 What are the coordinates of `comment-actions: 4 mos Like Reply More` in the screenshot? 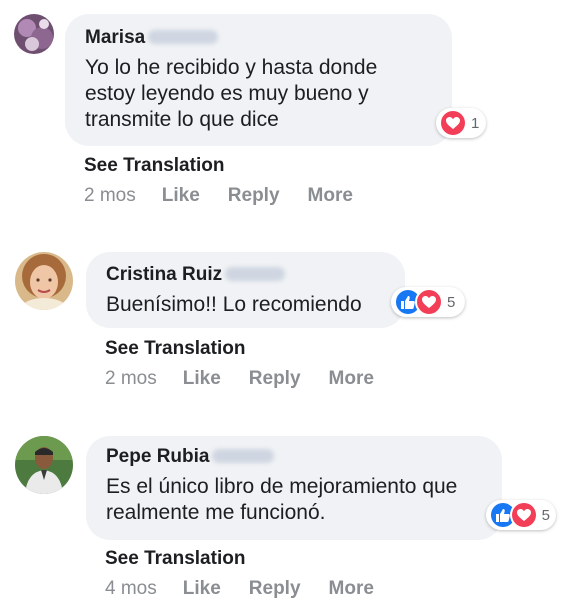 It's located at (253, 589).